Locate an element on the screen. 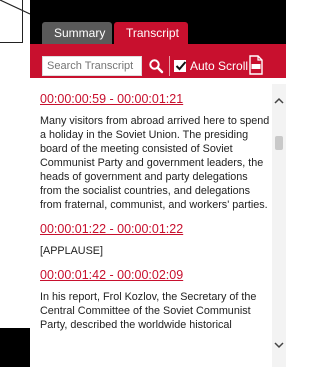 The image size is (320, 367). chevron-down-icon is located at coordinates (279, 345).